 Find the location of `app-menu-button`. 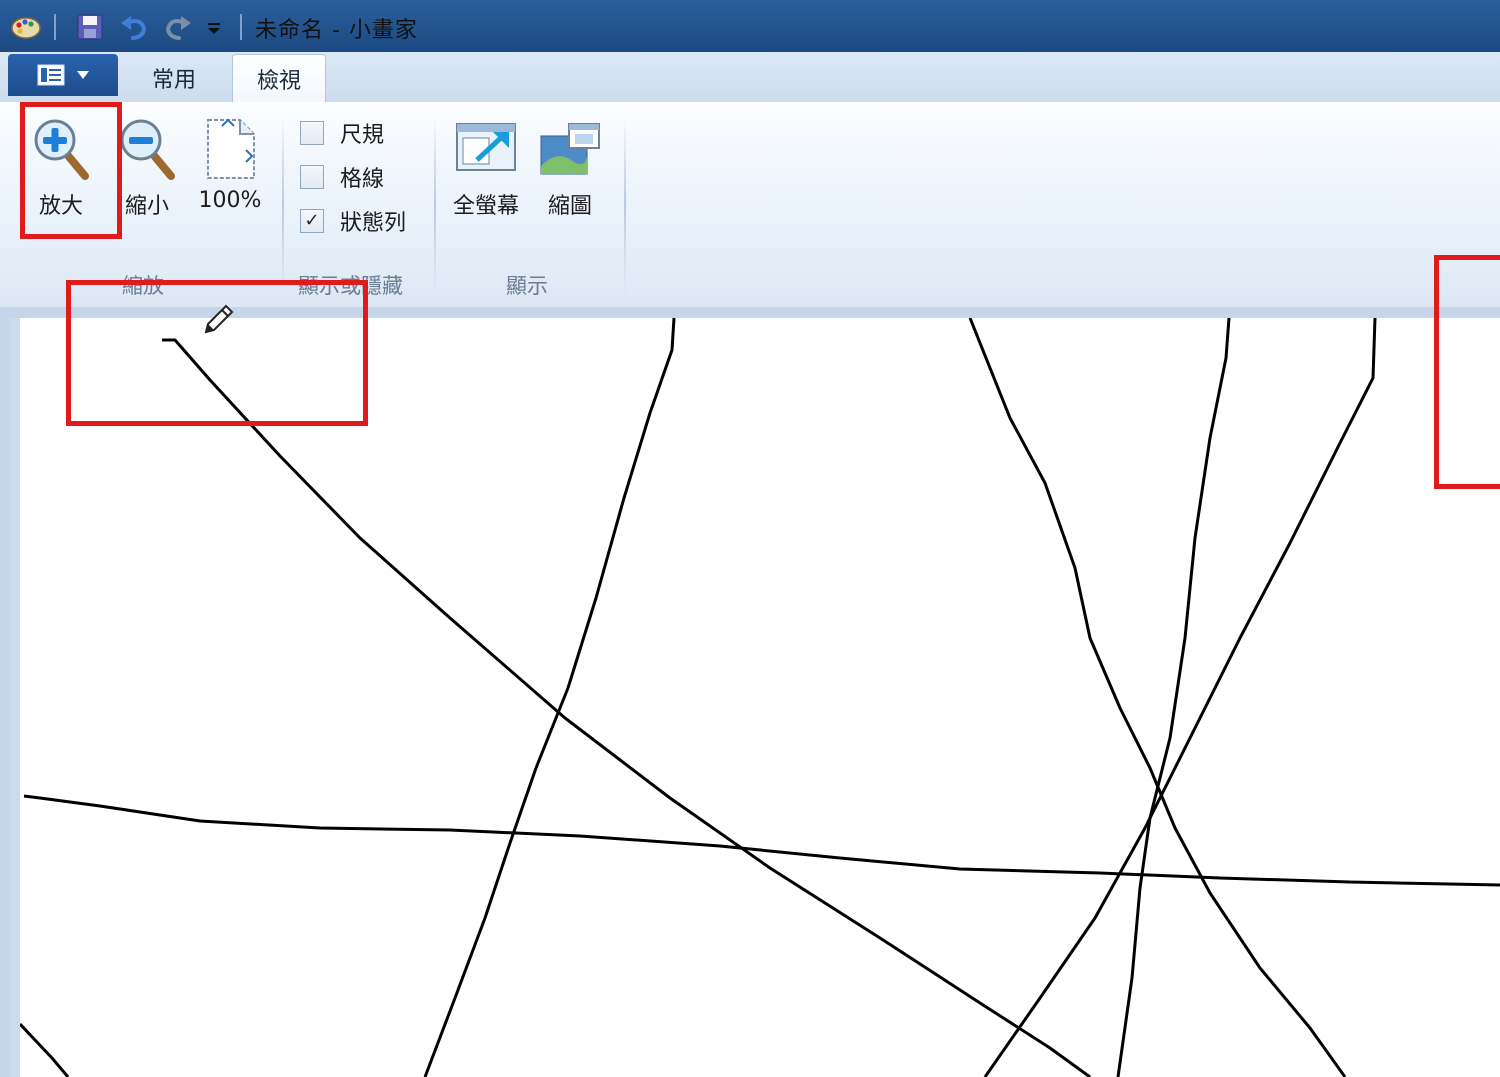

app-menu-button is located at coordinates (63, 75).